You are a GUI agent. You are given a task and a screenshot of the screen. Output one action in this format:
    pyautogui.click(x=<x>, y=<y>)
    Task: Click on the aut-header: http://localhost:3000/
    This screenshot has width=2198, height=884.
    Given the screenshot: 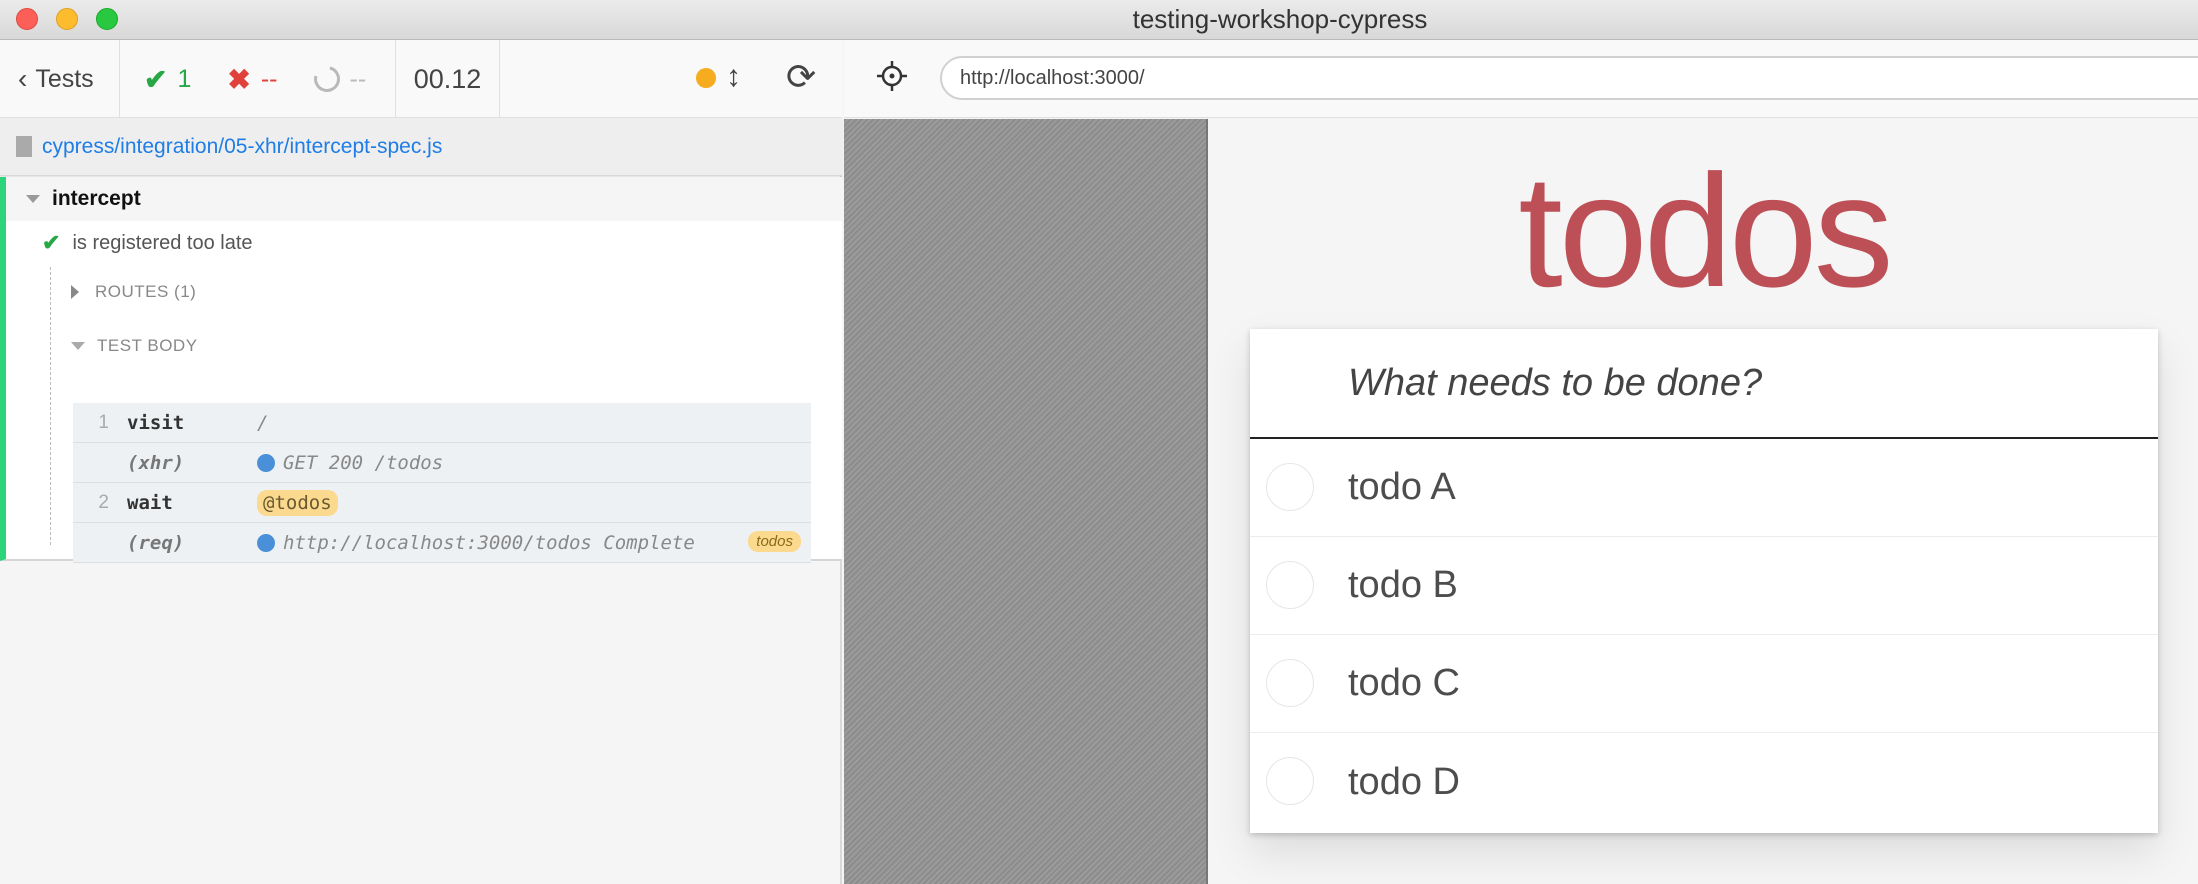 What is the action you would take?
    pyautogui.click(x=1521, y=79)
    